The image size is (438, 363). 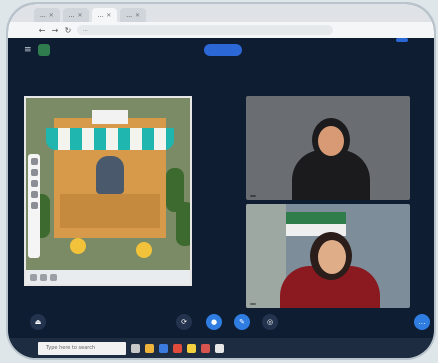 What do you see at coordinates (43, 277) in the screenshot?
I see `zoom-out-icon` at bounding box center [43, 277].